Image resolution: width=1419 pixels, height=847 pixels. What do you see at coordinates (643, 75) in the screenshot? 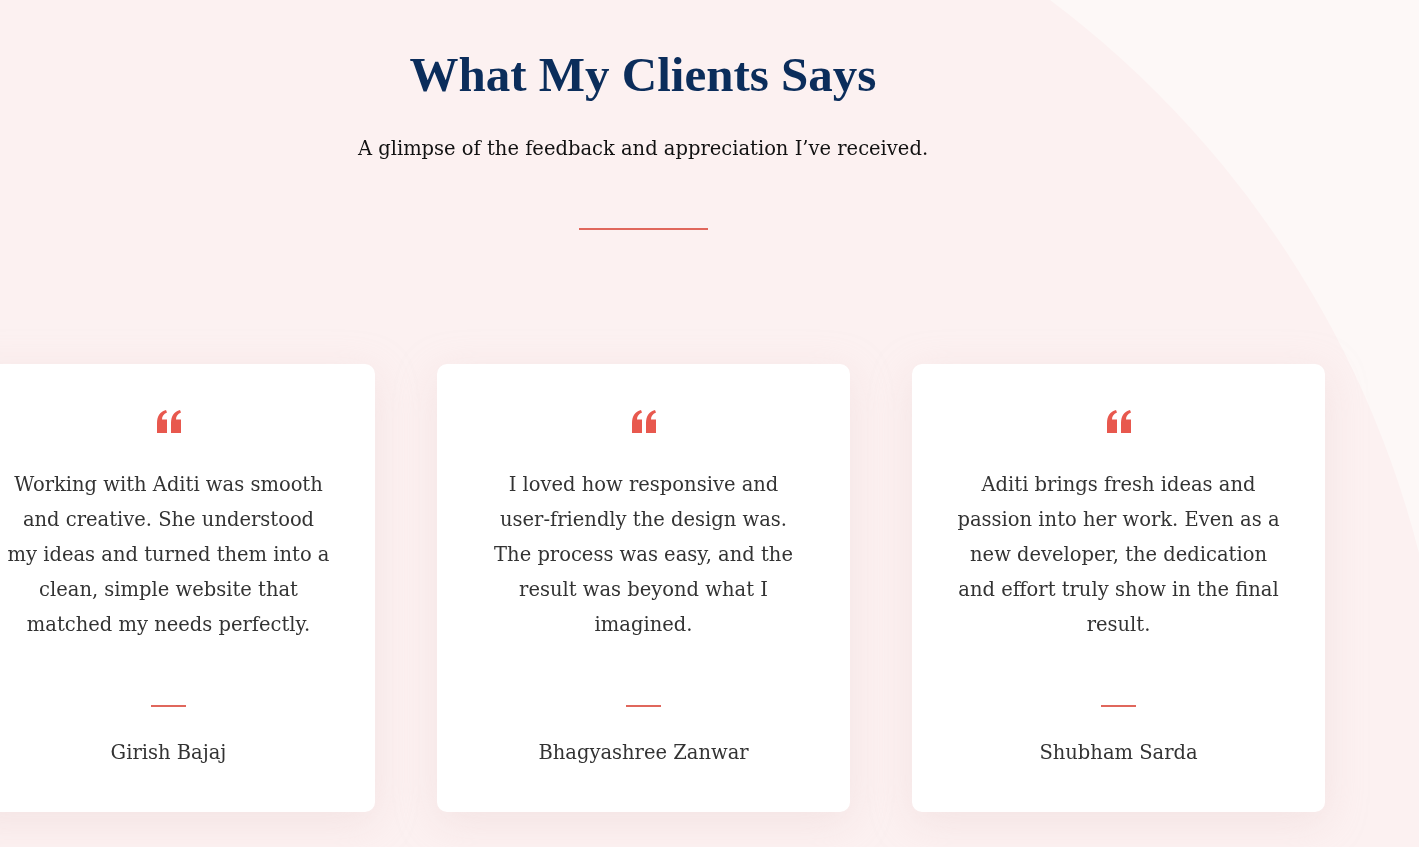
I see `section-title: What My Clients Says` at bounding box center [643, 75].